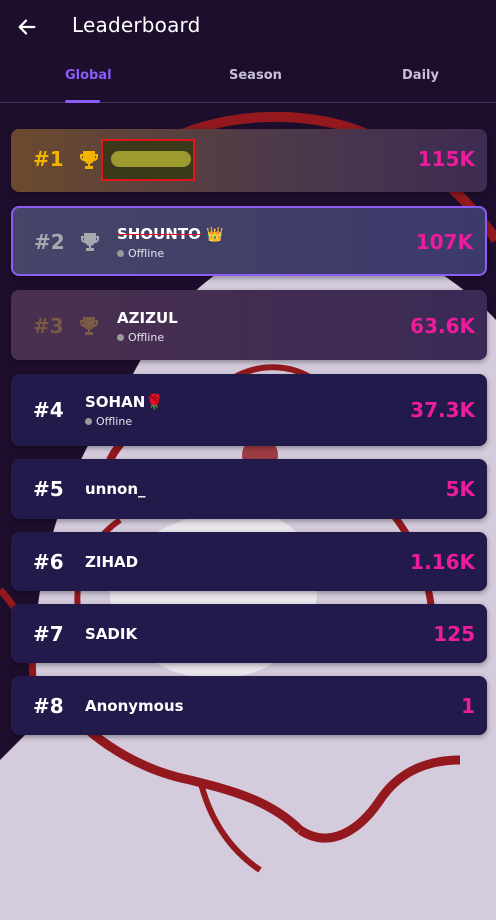 The height and width of the screenshot is (920, 496). I want to click on score-value: 107K, so click(444, 242).